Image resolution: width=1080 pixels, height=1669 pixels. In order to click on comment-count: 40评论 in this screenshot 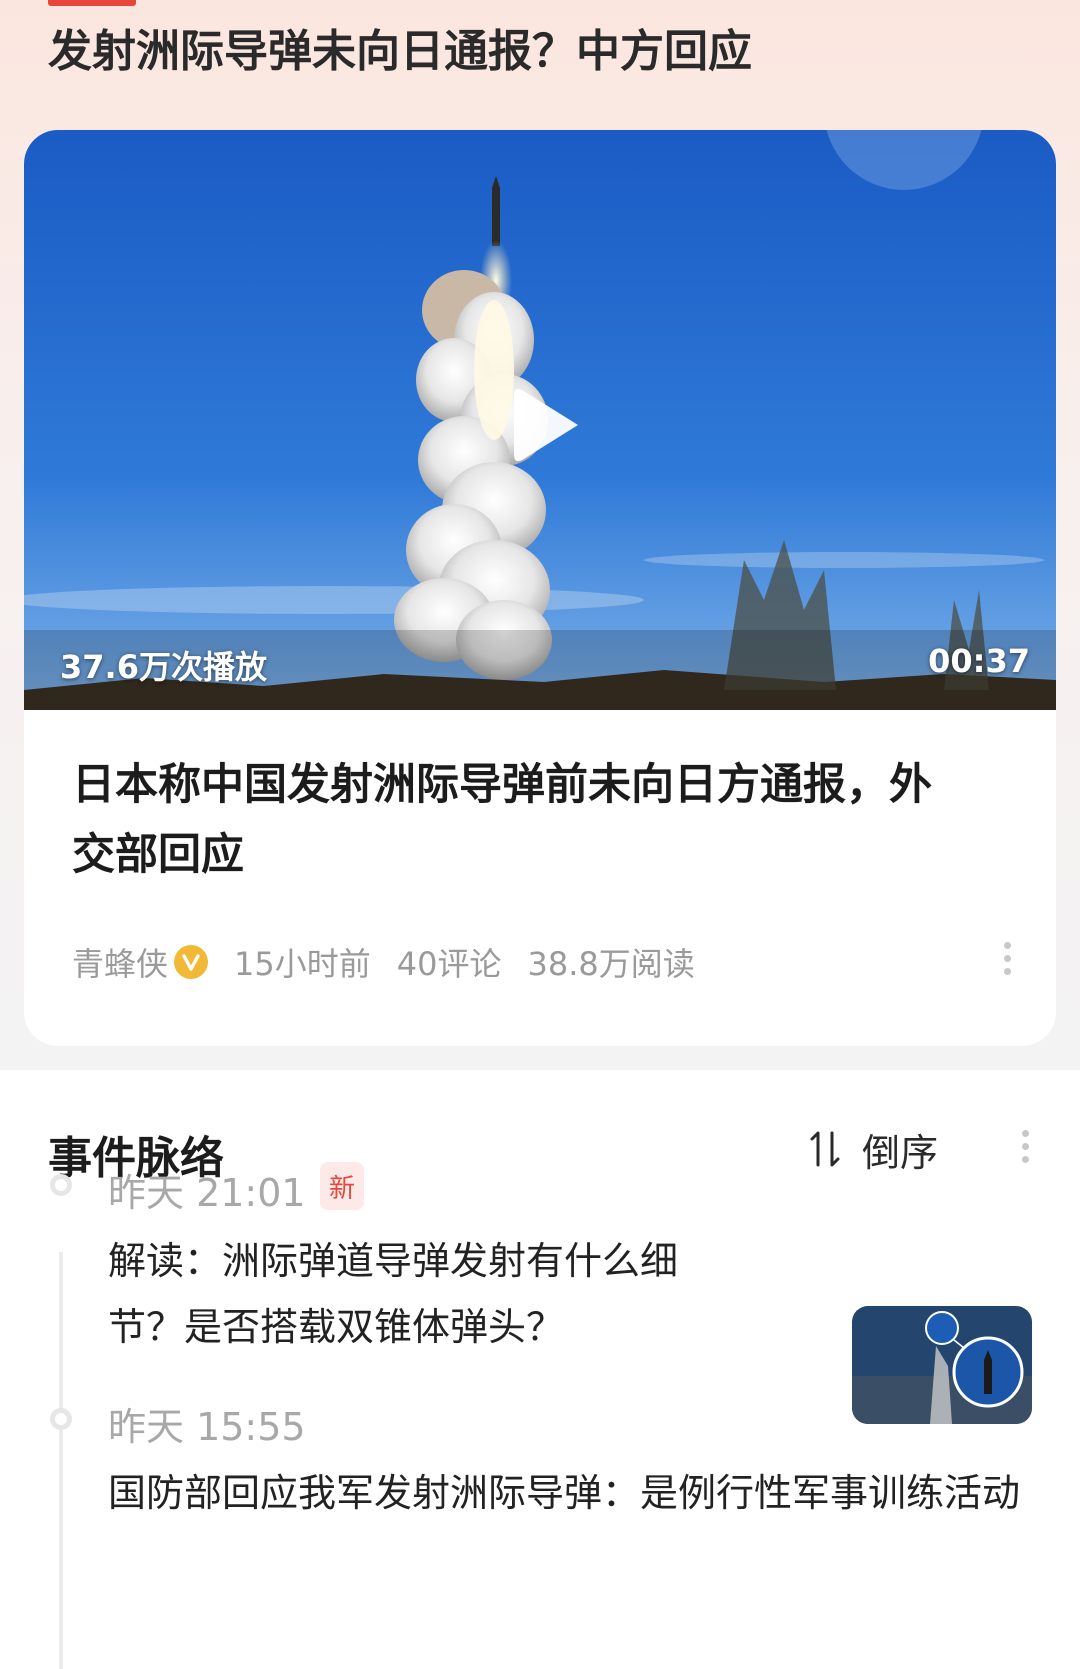, I will do `click(449, 962)`.